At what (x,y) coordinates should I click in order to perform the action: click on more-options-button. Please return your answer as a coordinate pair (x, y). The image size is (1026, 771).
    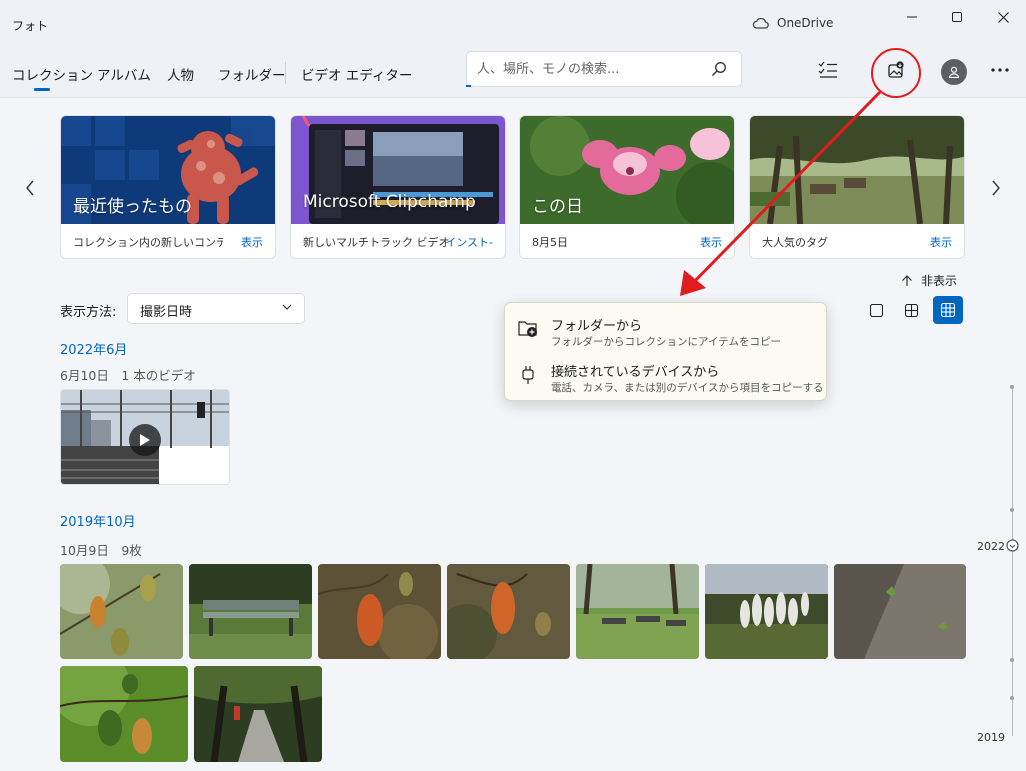
    Looking at the image, I should click on (1000, 70).